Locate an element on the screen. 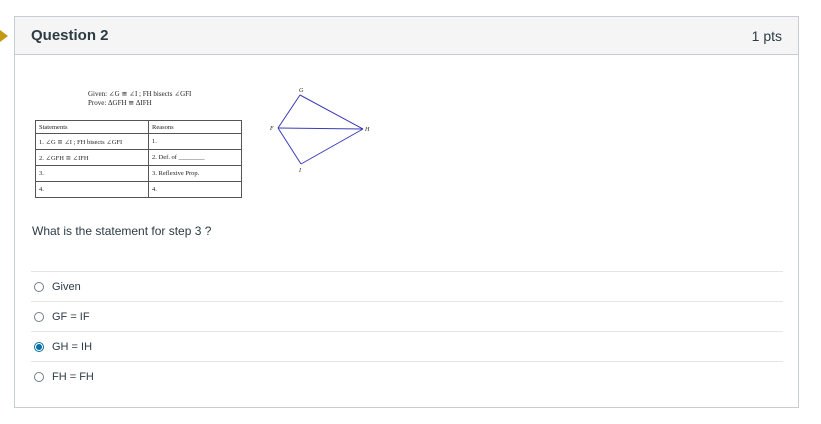  answer-option: GH = IH is located at coordinates (407, 346).